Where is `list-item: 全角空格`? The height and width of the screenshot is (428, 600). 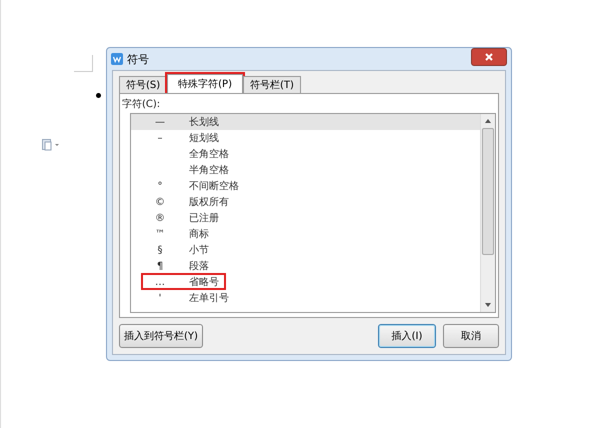
list-item: 全角空格 is located at coordinates (305, 154).